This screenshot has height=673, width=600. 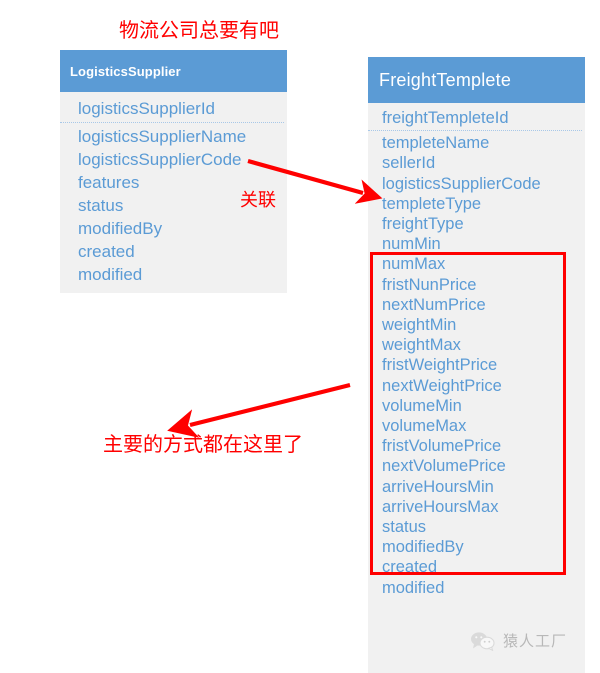 I want to click on watermark-text: 猿人工厂, so click(x=535, y=641).